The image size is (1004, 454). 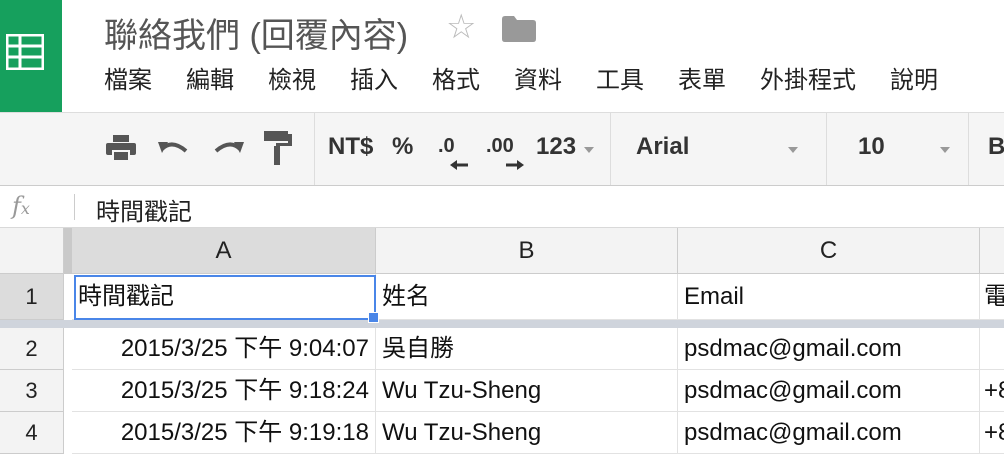 What do you see at coordinates (128, 81) in the screenshot?
I see `menu-file: 檔案` at bounding box center [128, 81].